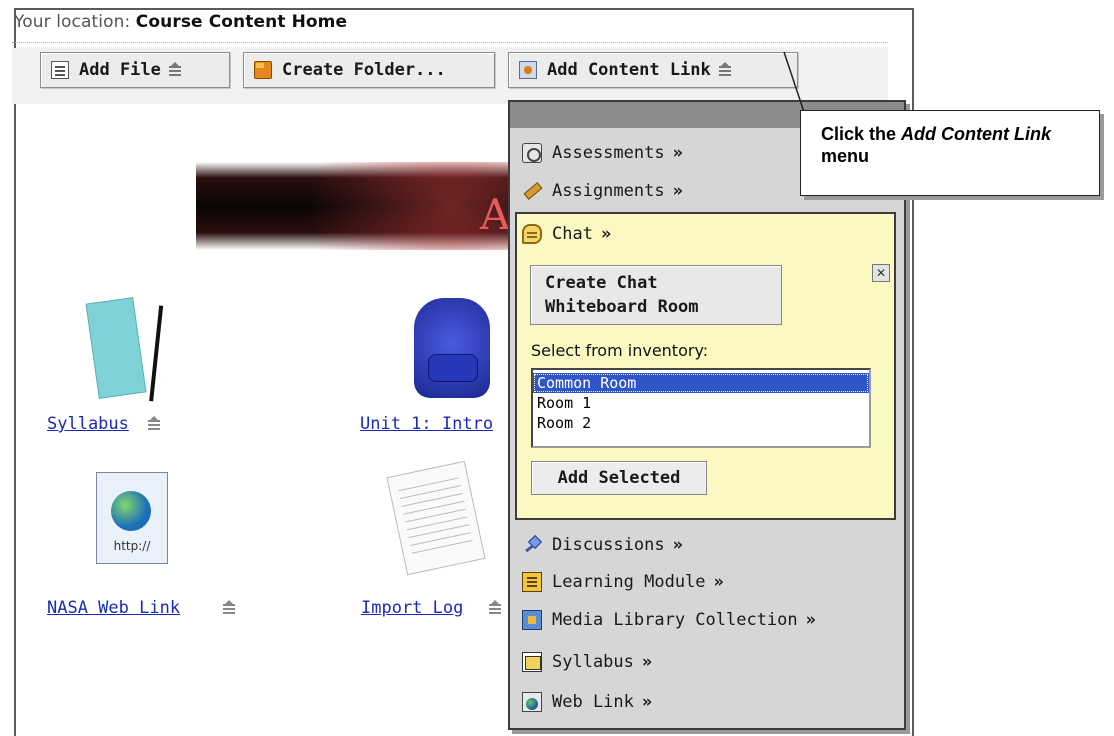  What do you see at coordinates (72, 22) in the screenshot?
I see `location-label: Your location:` at bounding box center [72, 22].